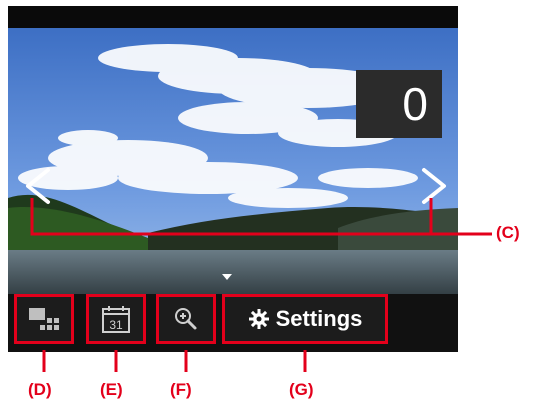 Image resolution: width=534 pixels, height=410 pixels. I want to click on callout-g: (G), so click(301, 389).